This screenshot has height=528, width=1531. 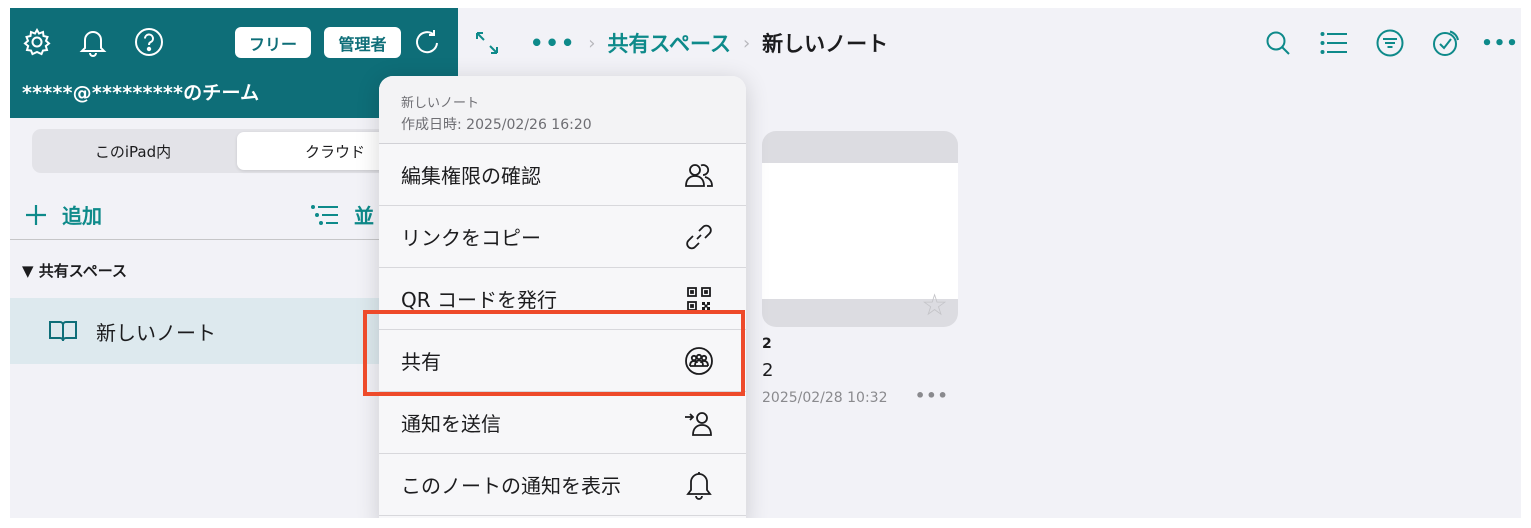 What do you see at coordinates (471, 238) in the screenshot?
I see `menu-item-label: リンクをコピー` at bounding box center [471, 238].